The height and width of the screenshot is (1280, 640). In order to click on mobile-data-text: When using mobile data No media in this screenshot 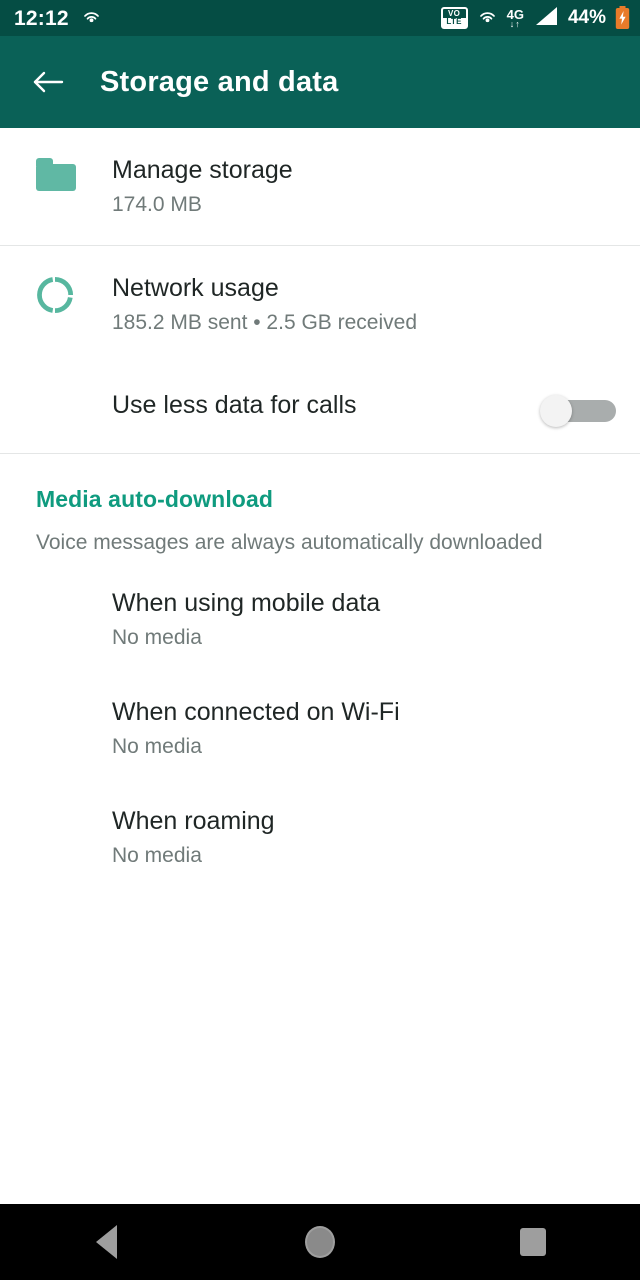, I will do `click(364, 619)`.